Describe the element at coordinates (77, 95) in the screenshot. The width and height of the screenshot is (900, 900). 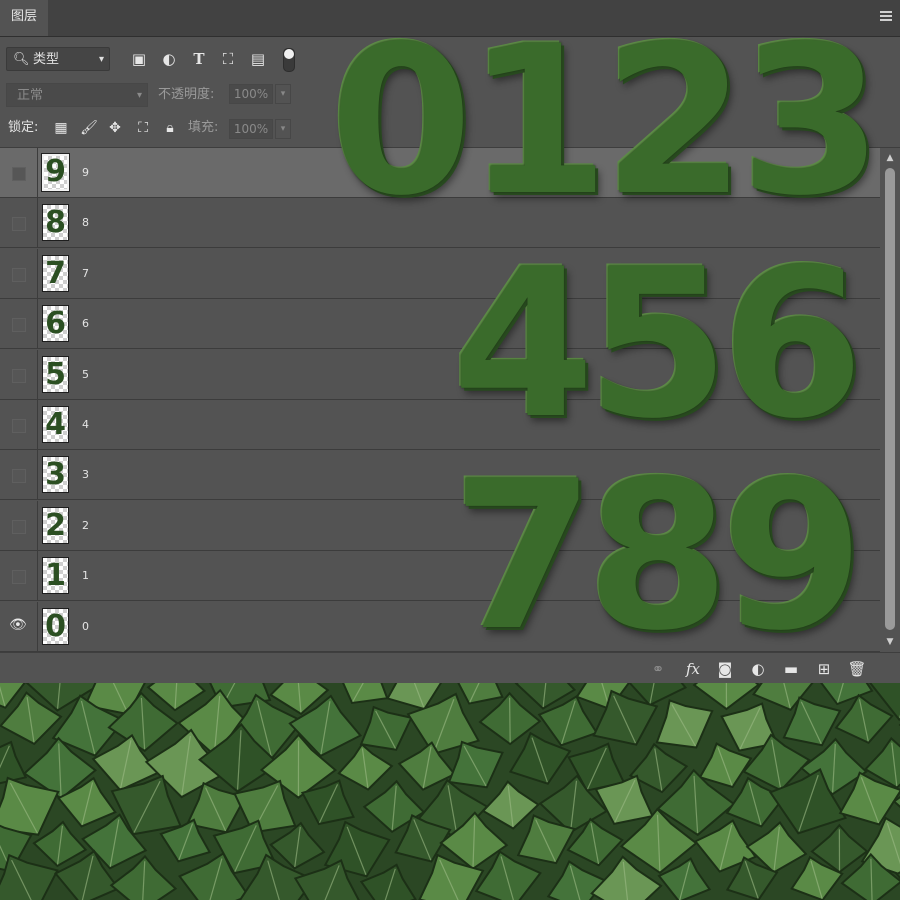
I see `blend-mode-select: 正常 ▾` at that location.